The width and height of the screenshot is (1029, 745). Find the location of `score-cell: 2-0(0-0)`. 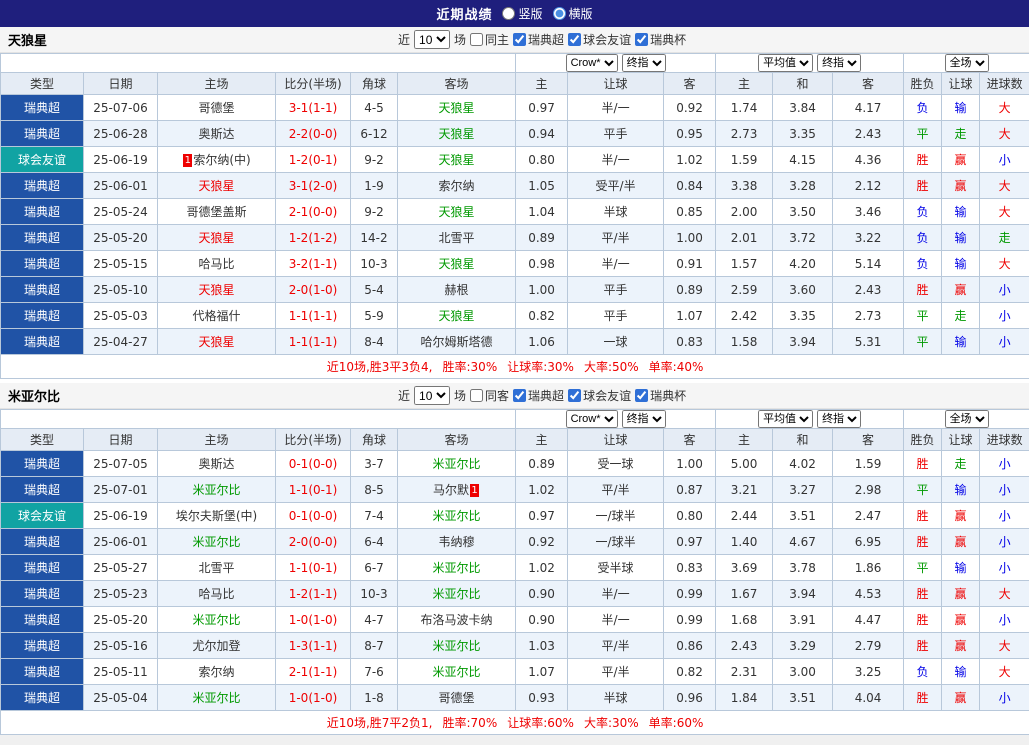

score-cell: 2-0(0-0) is located at coordinates (313, 542).